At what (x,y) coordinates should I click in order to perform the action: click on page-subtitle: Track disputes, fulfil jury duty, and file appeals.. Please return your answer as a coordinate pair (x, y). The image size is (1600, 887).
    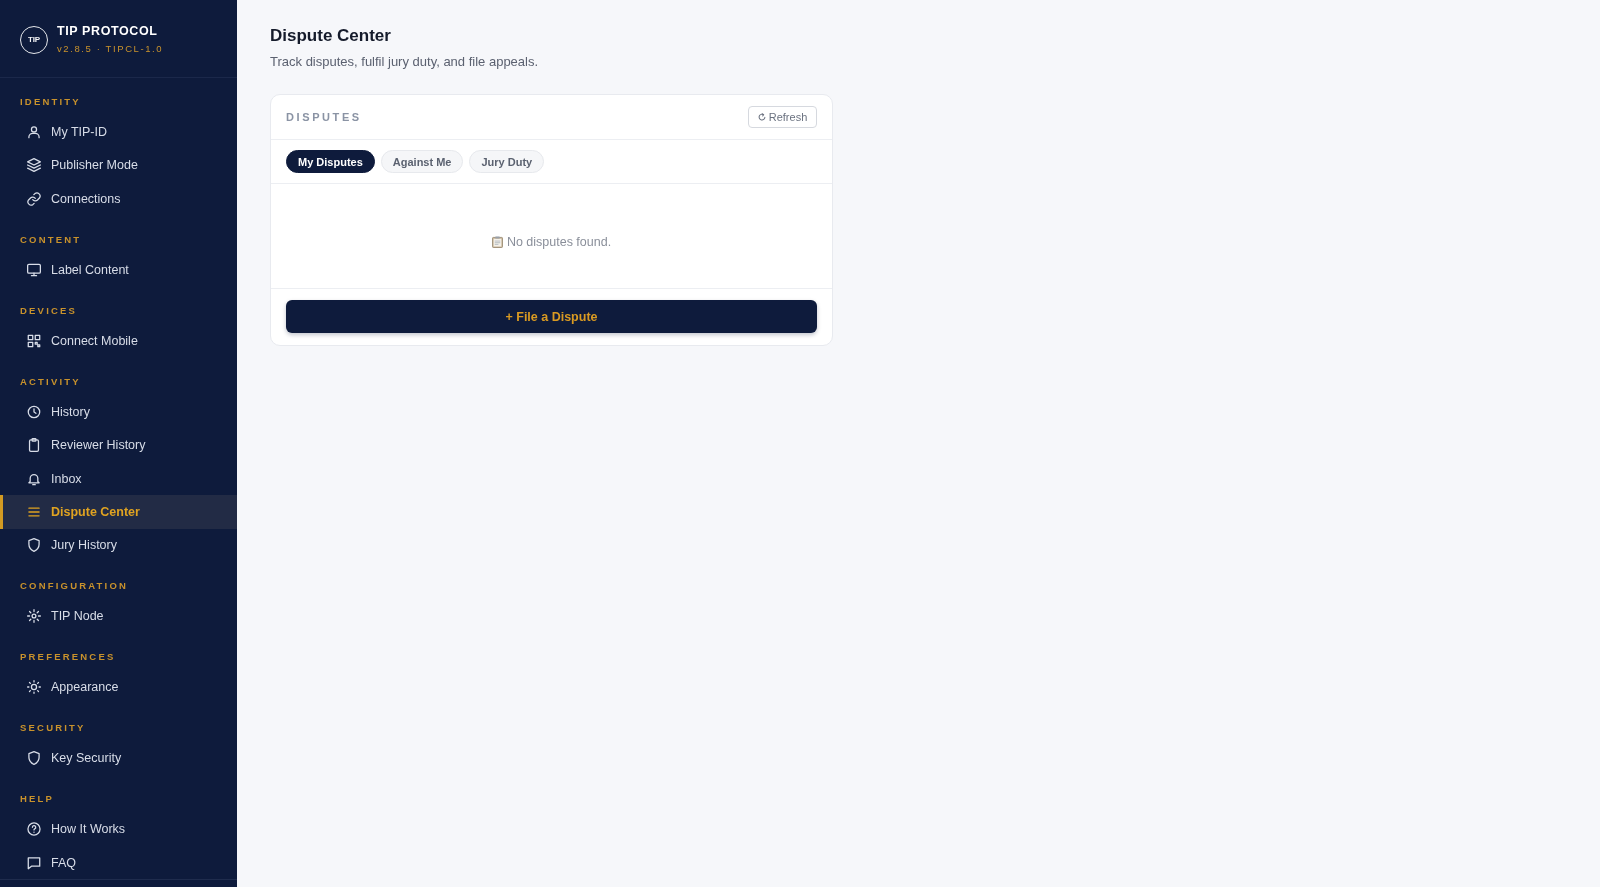
    Looking at the image, I should click on (405, 62).